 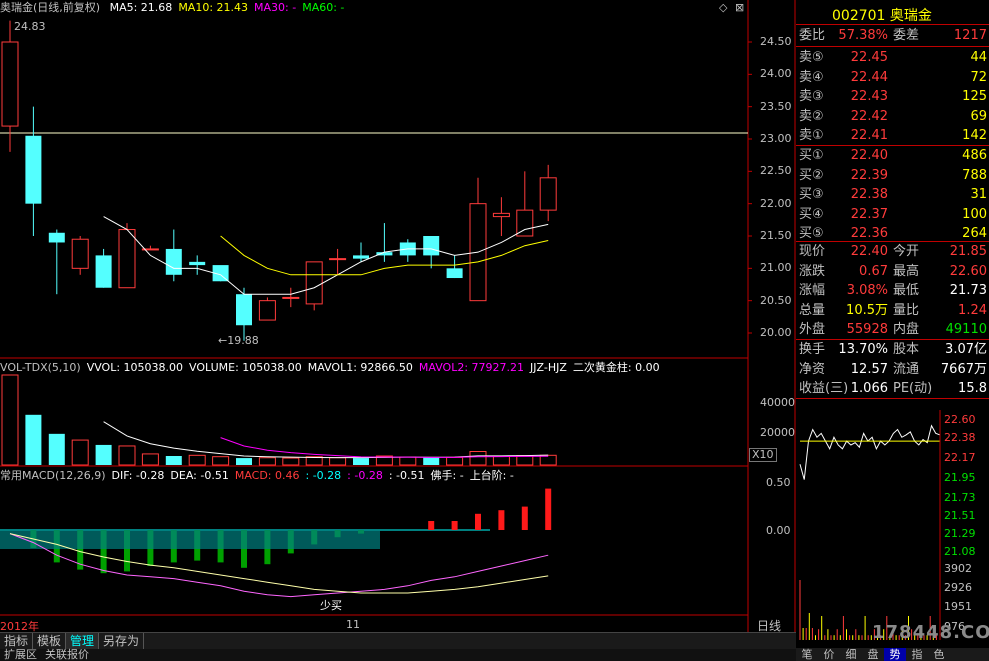 What do you see at coordinates (360, 367) in the screenshot?
I see `vol-item: MAVOL1: 92866.50` at bounding box center [360, 367].